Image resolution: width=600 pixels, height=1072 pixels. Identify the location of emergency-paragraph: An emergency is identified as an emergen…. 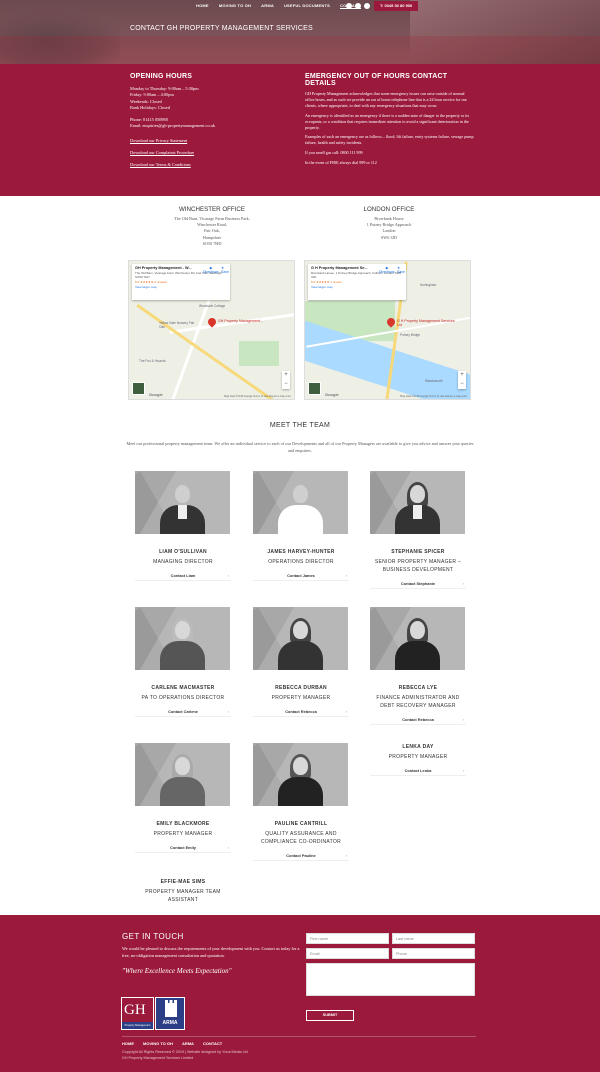
(387, 121).